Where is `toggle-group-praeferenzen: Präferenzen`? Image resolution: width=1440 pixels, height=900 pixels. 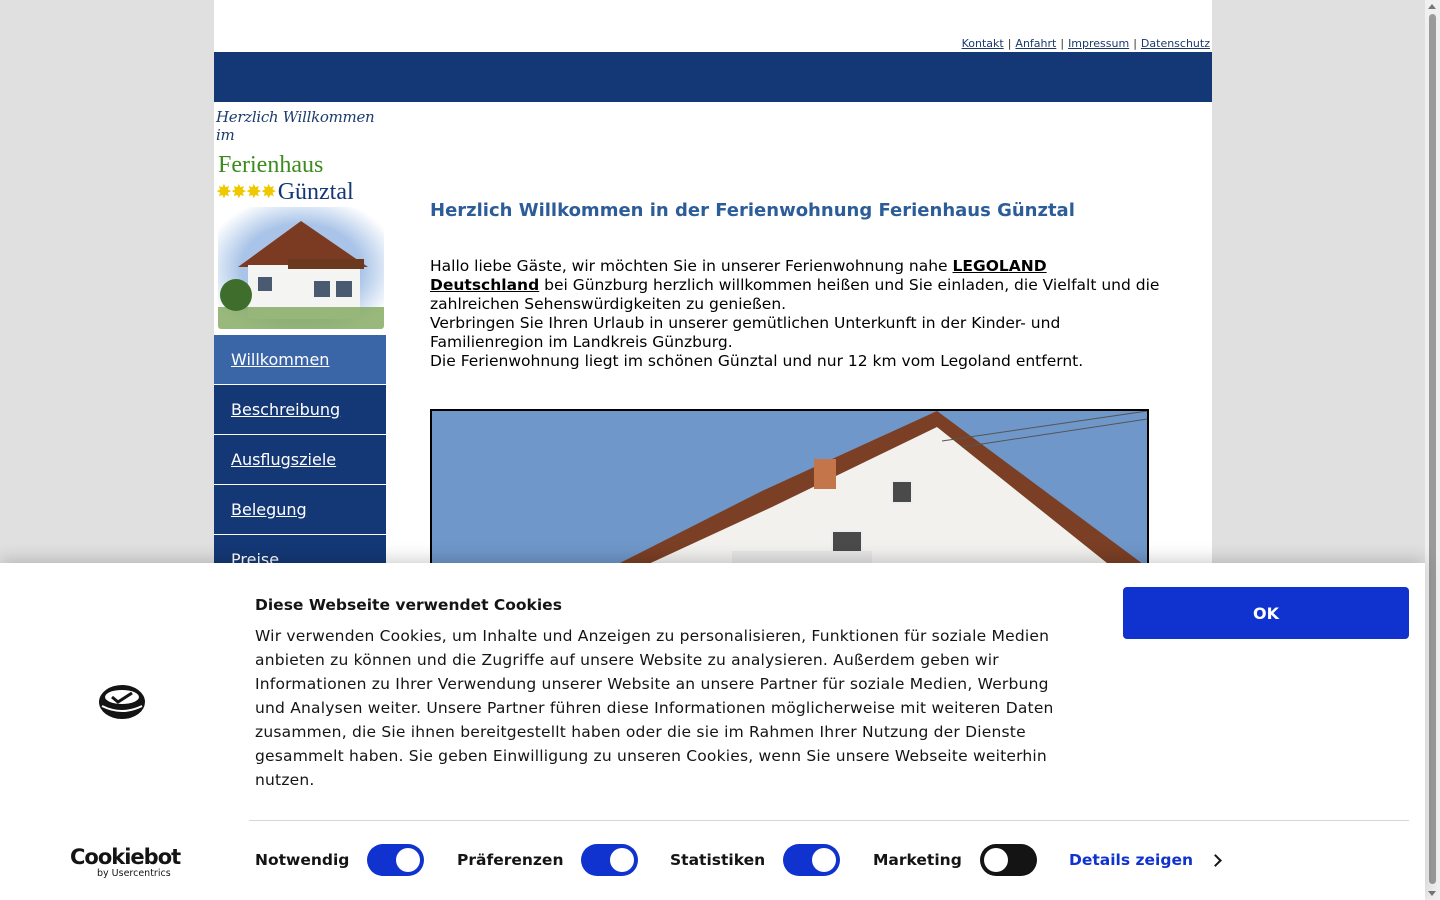 toggle-group-praeferenzen: Präferenzen is located at coordinates (548, 860).